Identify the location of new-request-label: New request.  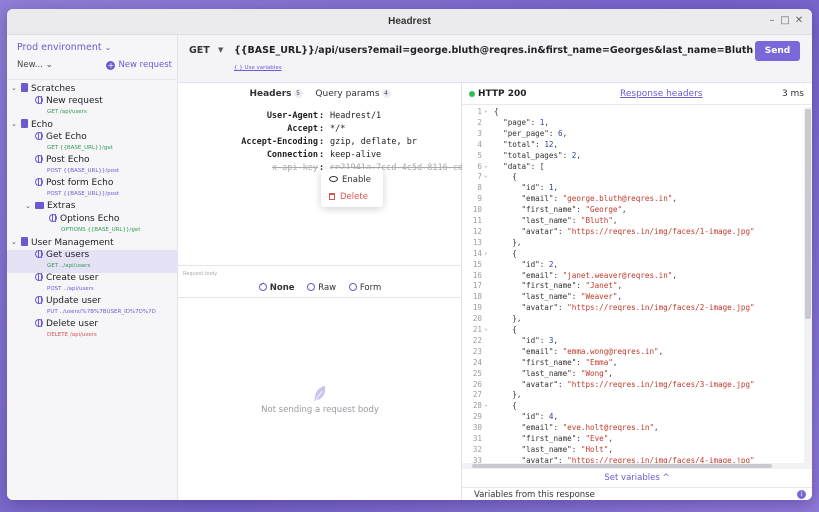
(145, 65).